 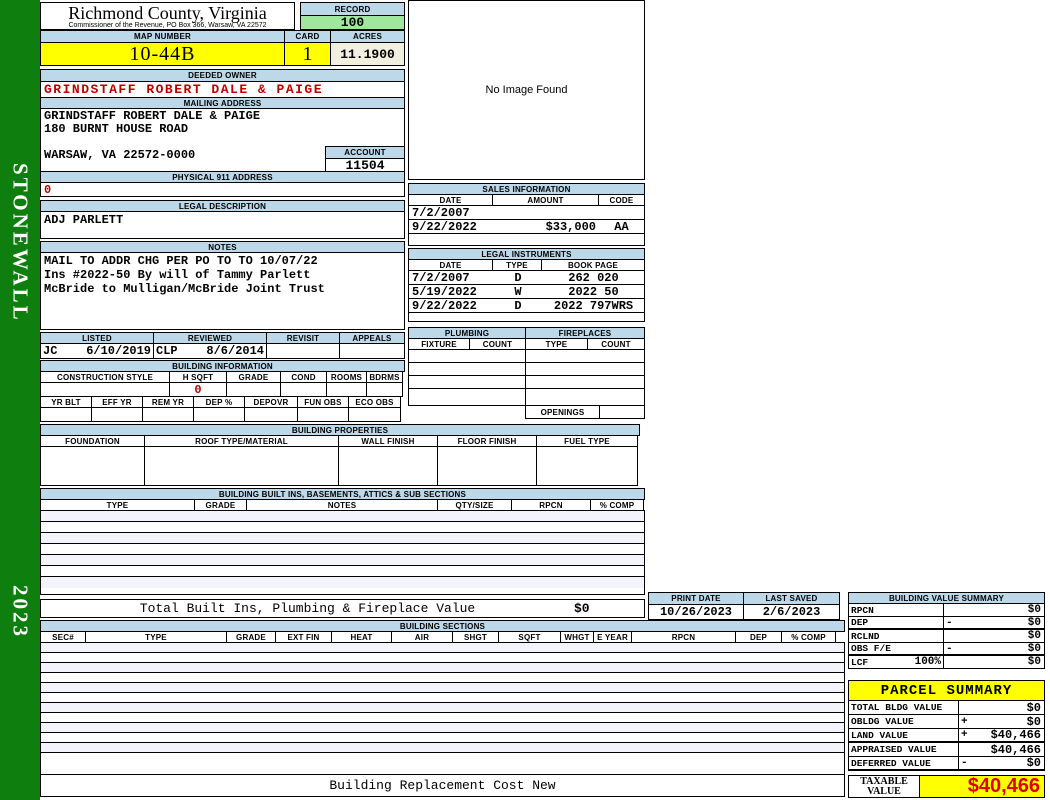 I want to click on listed-date: 6/10/2019, so click(x=118, y=351).